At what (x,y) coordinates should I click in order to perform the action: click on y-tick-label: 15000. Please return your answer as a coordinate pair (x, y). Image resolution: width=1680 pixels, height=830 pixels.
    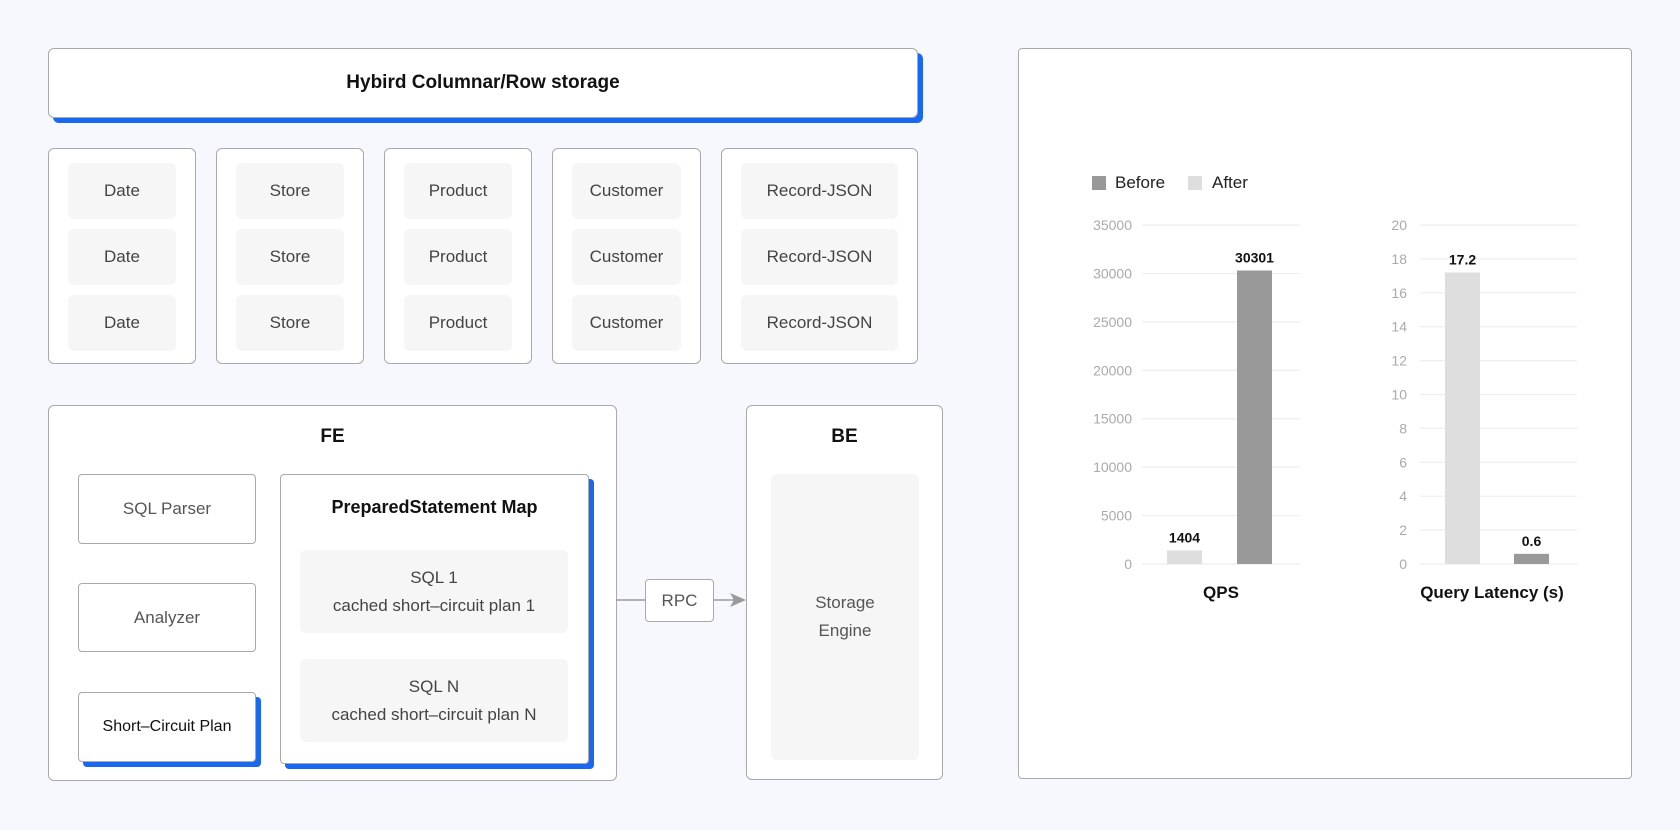
    Looking at the image, I should click on (1112, 419).